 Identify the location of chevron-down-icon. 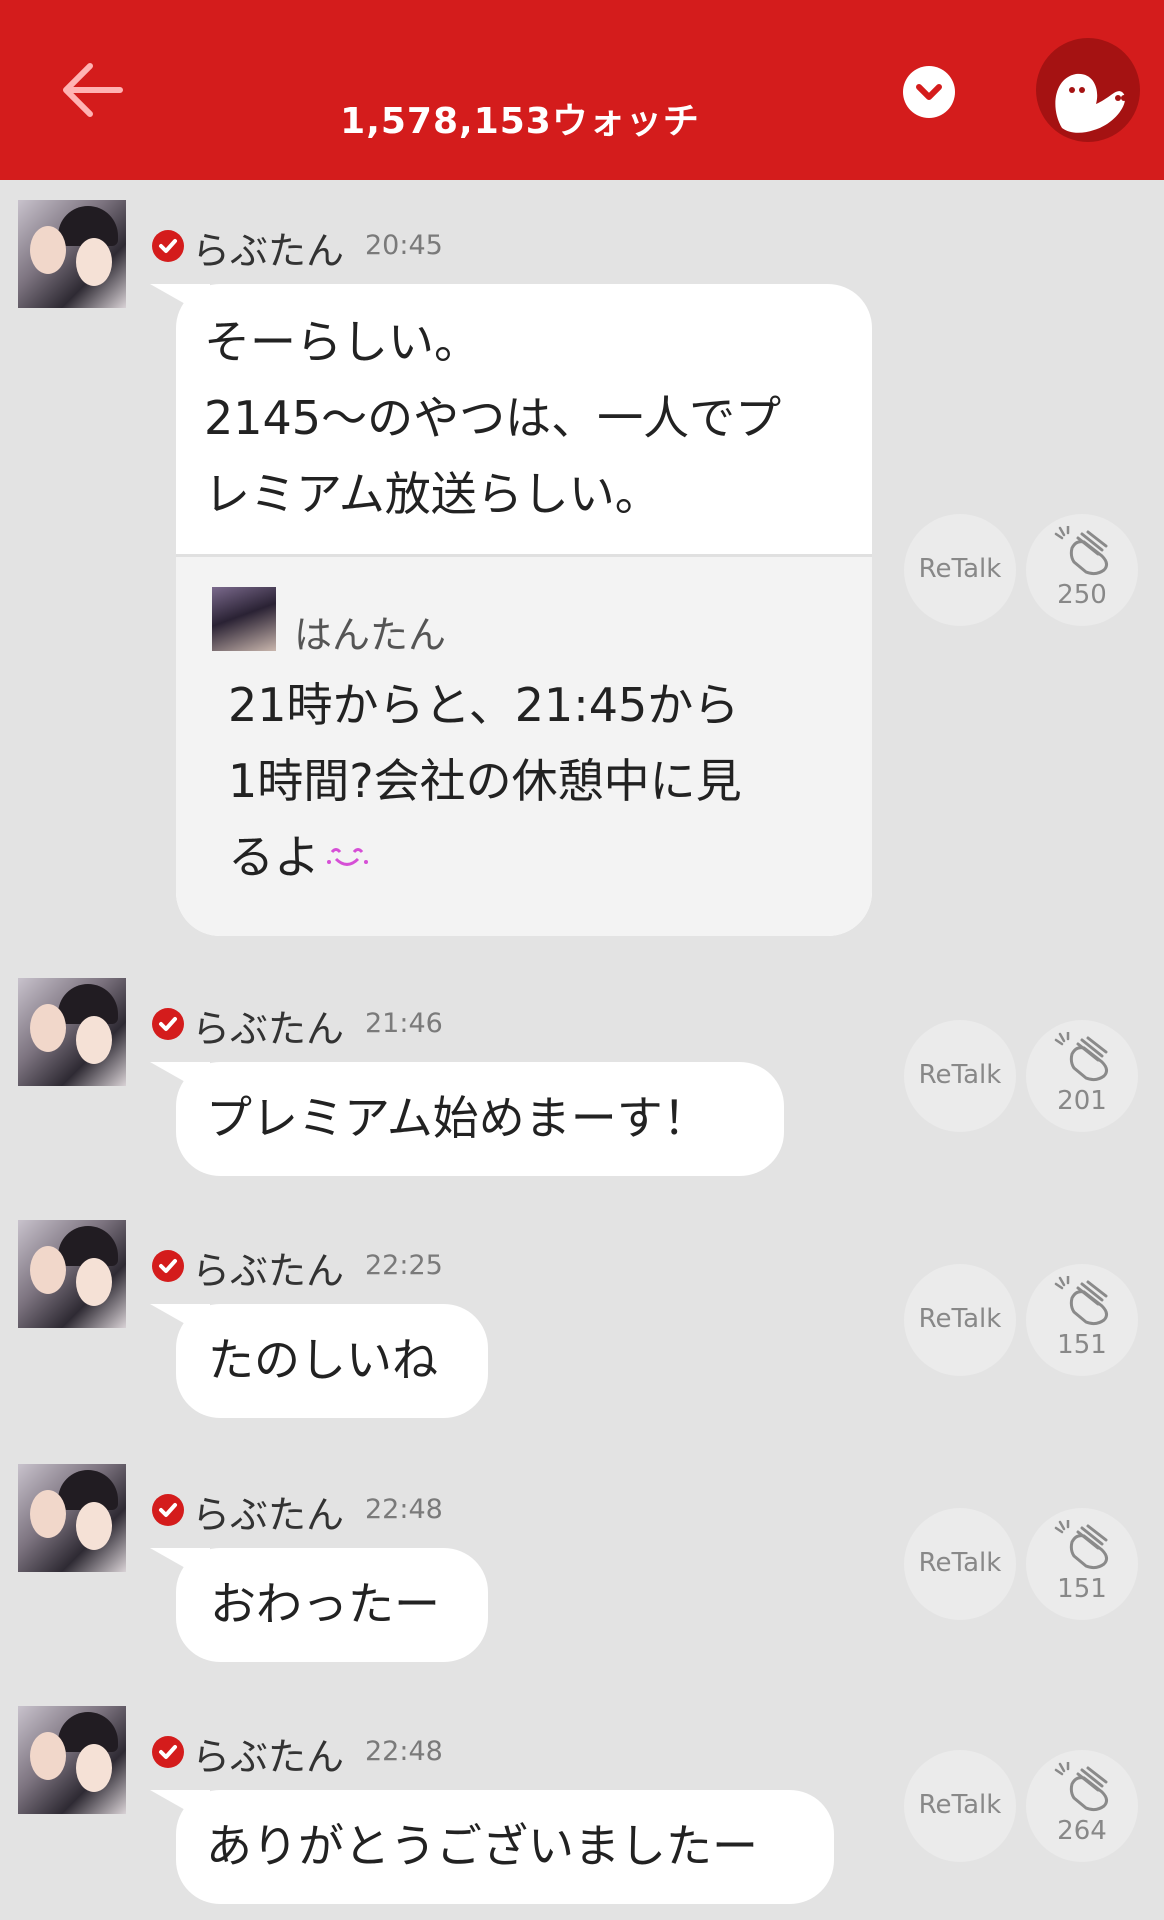
(929, 92).